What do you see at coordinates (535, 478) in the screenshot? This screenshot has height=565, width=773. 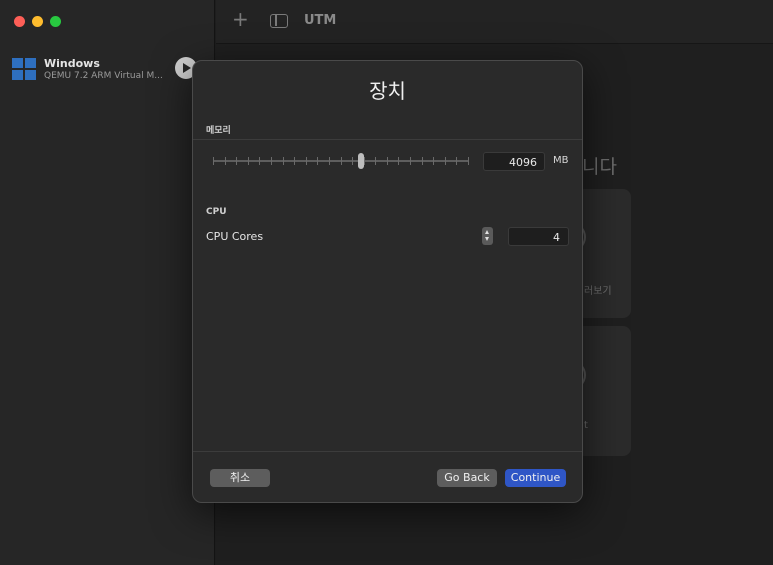 I see `continue-button: Continue` at bounding box center [535, 478].